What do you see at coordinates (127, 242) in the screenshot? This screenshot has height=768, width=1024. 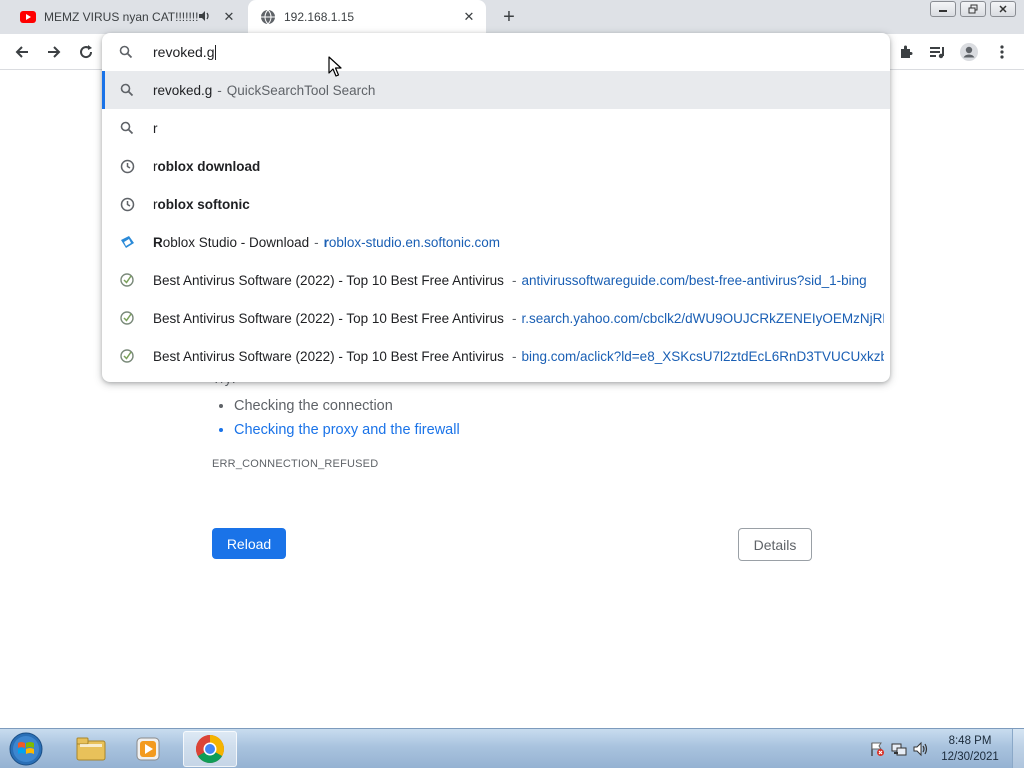 I see `softonic-favicon` at bounding box center [127, 242].